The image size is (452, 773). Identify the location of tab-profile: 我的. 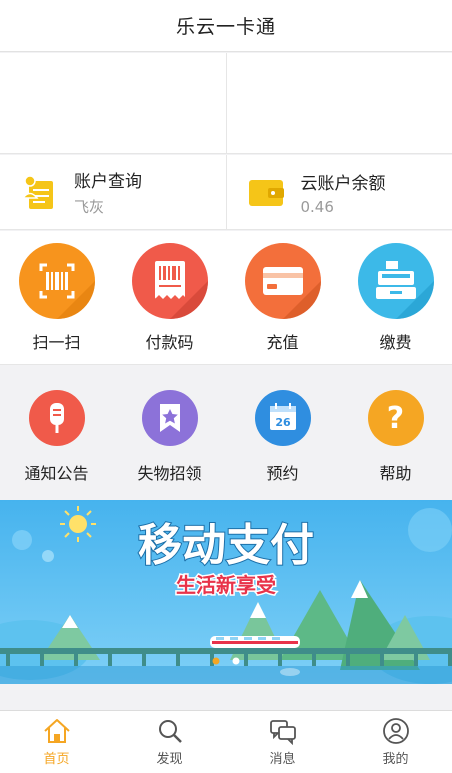
(395, 742).